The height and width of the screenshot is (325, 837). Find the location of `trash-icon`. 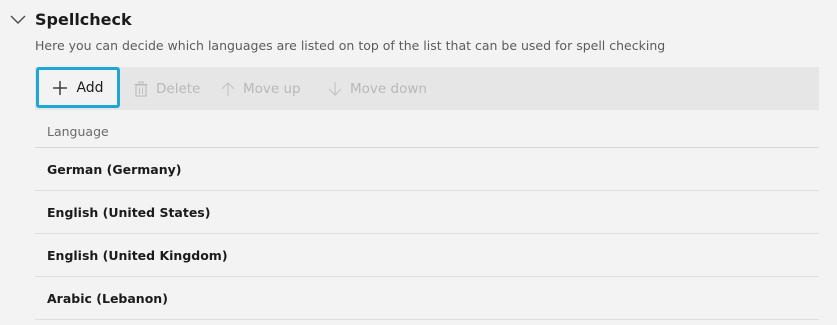

trash-icon is located at coordinates (141, 88).